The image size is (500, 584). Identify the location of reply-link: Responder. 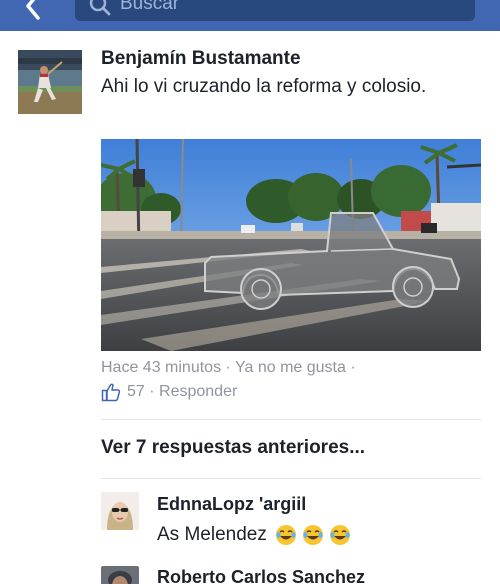
(198, 392).